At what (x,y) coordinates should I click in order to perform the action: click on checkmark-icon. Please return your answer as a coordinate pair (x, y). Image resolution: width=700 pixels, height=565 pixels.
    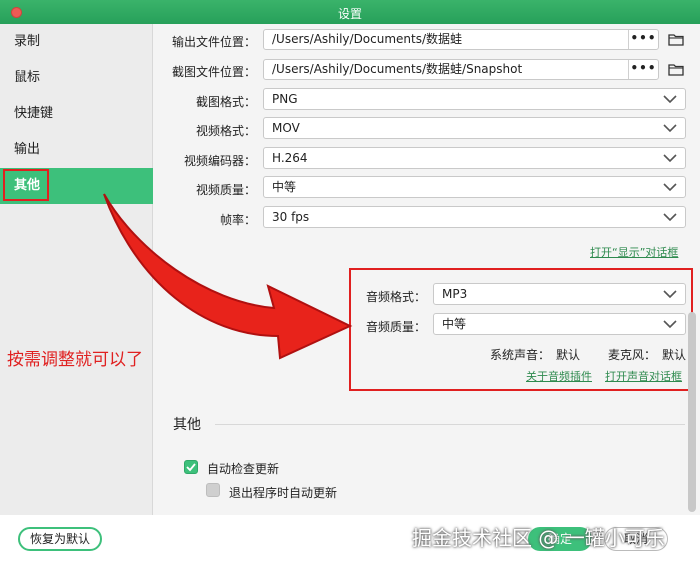
    Looking at the image, I should click on (191, 467).